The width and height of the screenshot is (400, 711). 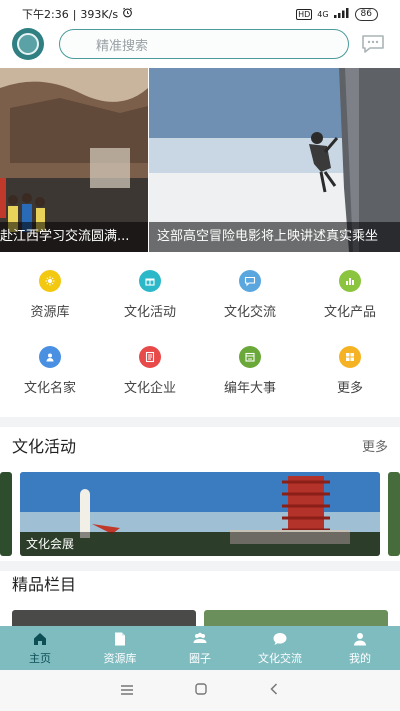 What do you see at coordinates (360, 648) in the screenshot?
I see `tab-mine: 我的` at bounding box center [360, 648].